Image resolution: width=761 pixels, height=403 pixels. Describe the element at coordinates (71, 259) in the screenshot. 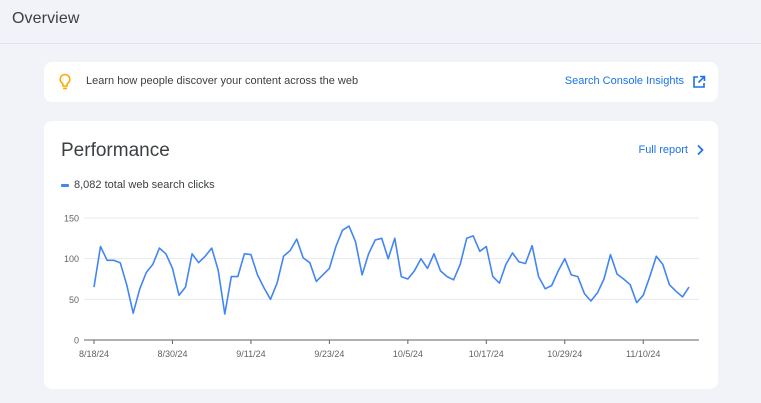

I see `y-tick-label: 100` at that location.